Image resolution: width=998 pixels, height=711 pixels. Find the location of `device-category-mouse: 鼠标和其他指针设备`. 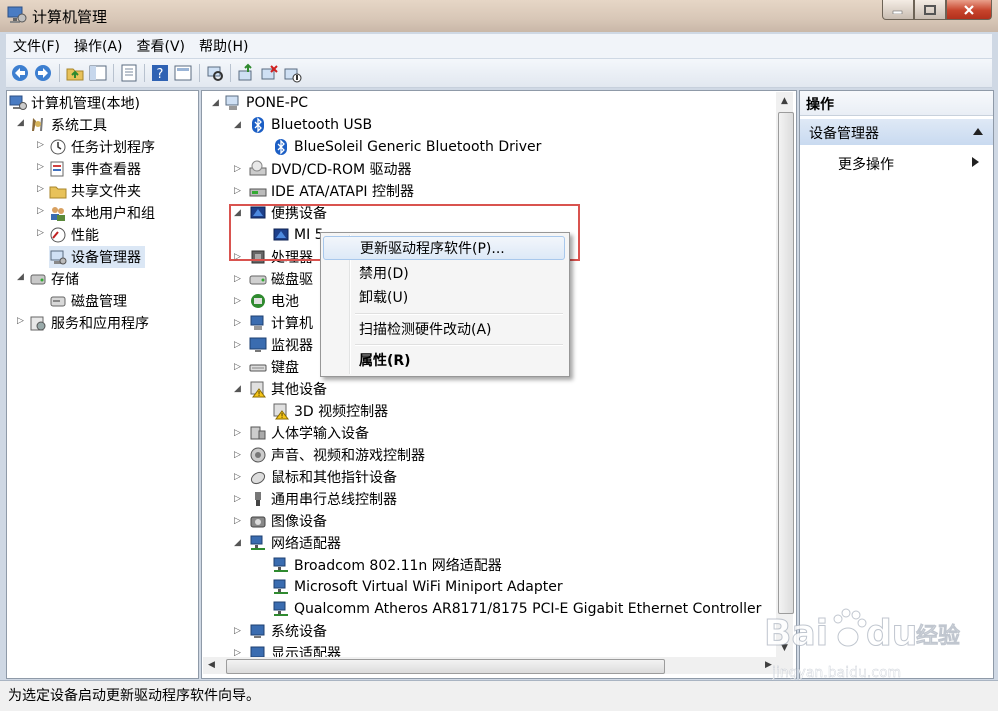

device-category-mouse: 鼠标和其他指针设备 is located at coordinates (323, 477).